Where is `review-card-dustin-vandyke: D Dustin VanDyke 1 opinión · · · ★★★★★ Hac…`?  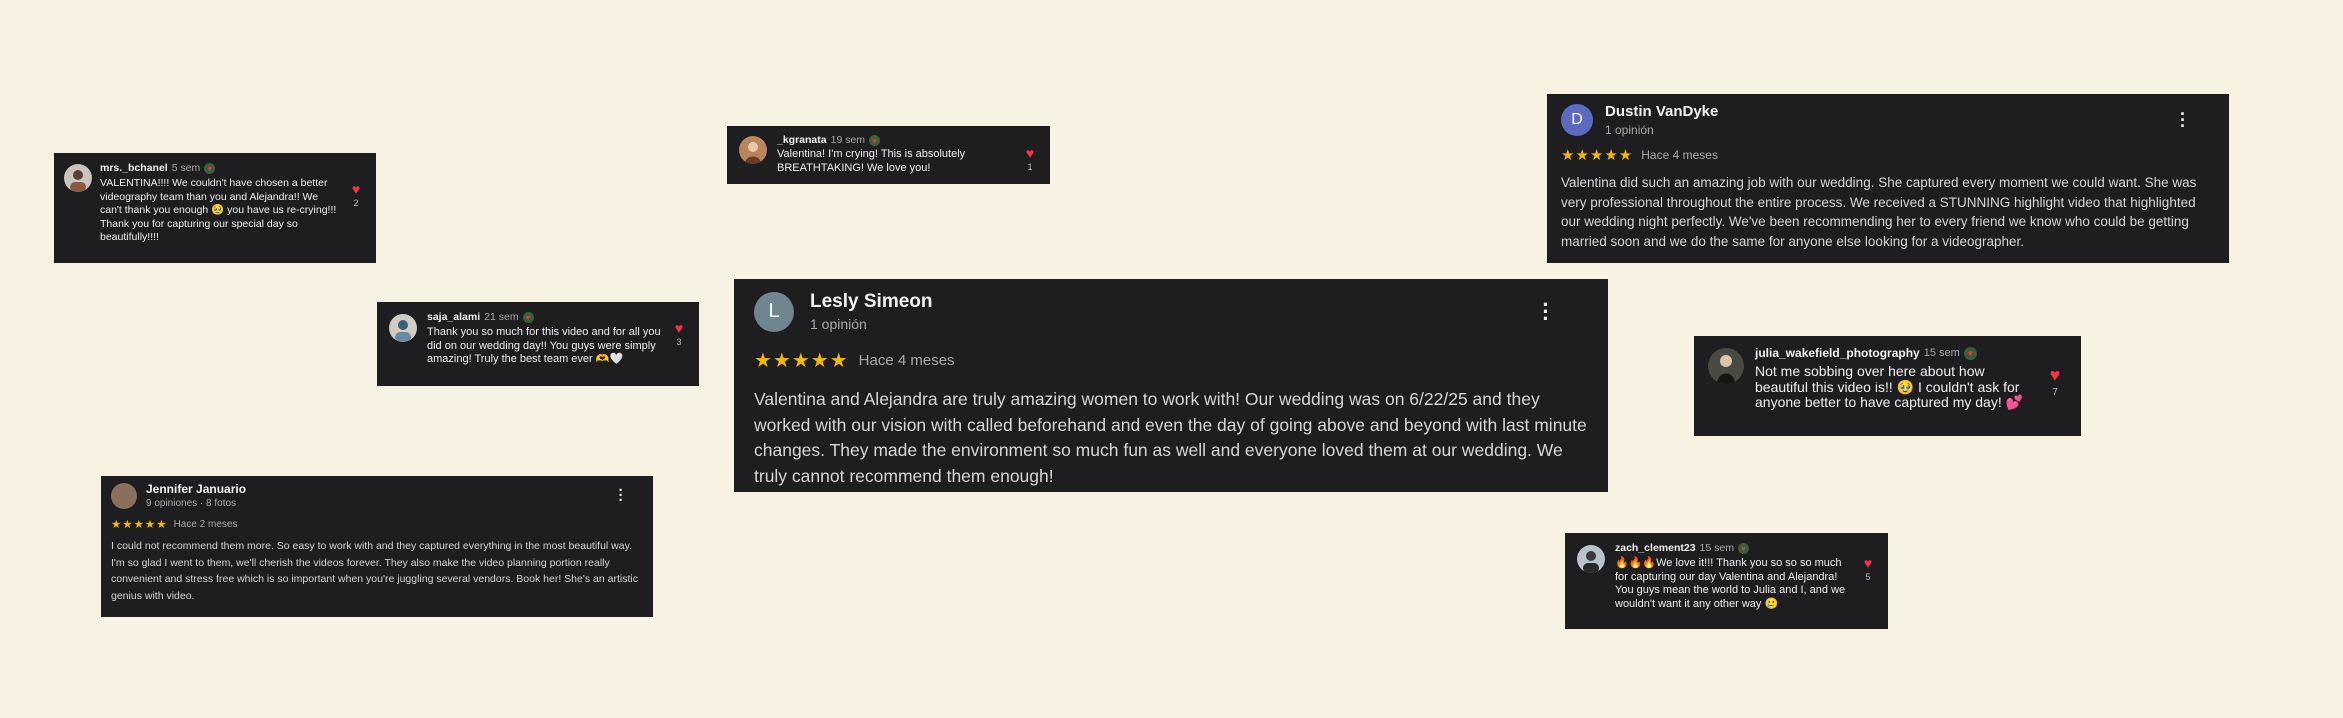 review-card-dustin-vandyke: D Dustin VanDyke 1 opinión · · · ★★★★★ Hac… is located at coordinates (1888, 178).